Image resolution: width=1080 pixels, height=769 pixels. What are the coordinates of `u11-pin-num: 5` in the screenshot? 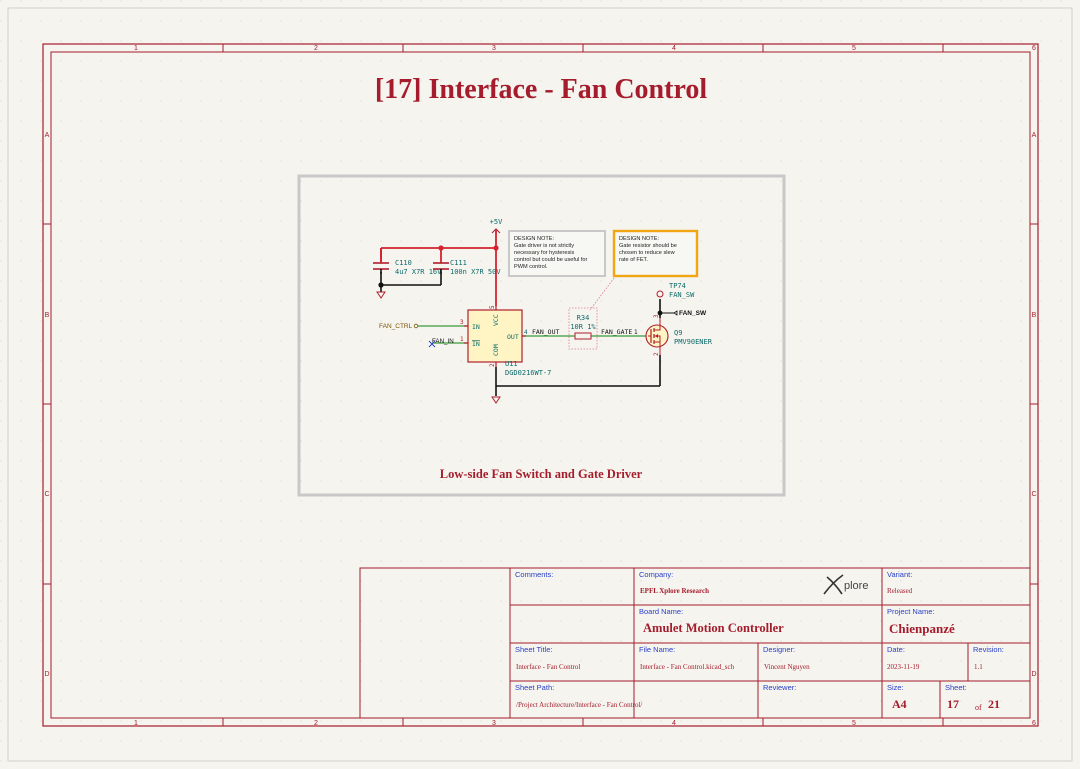 It's located at (492, 307).